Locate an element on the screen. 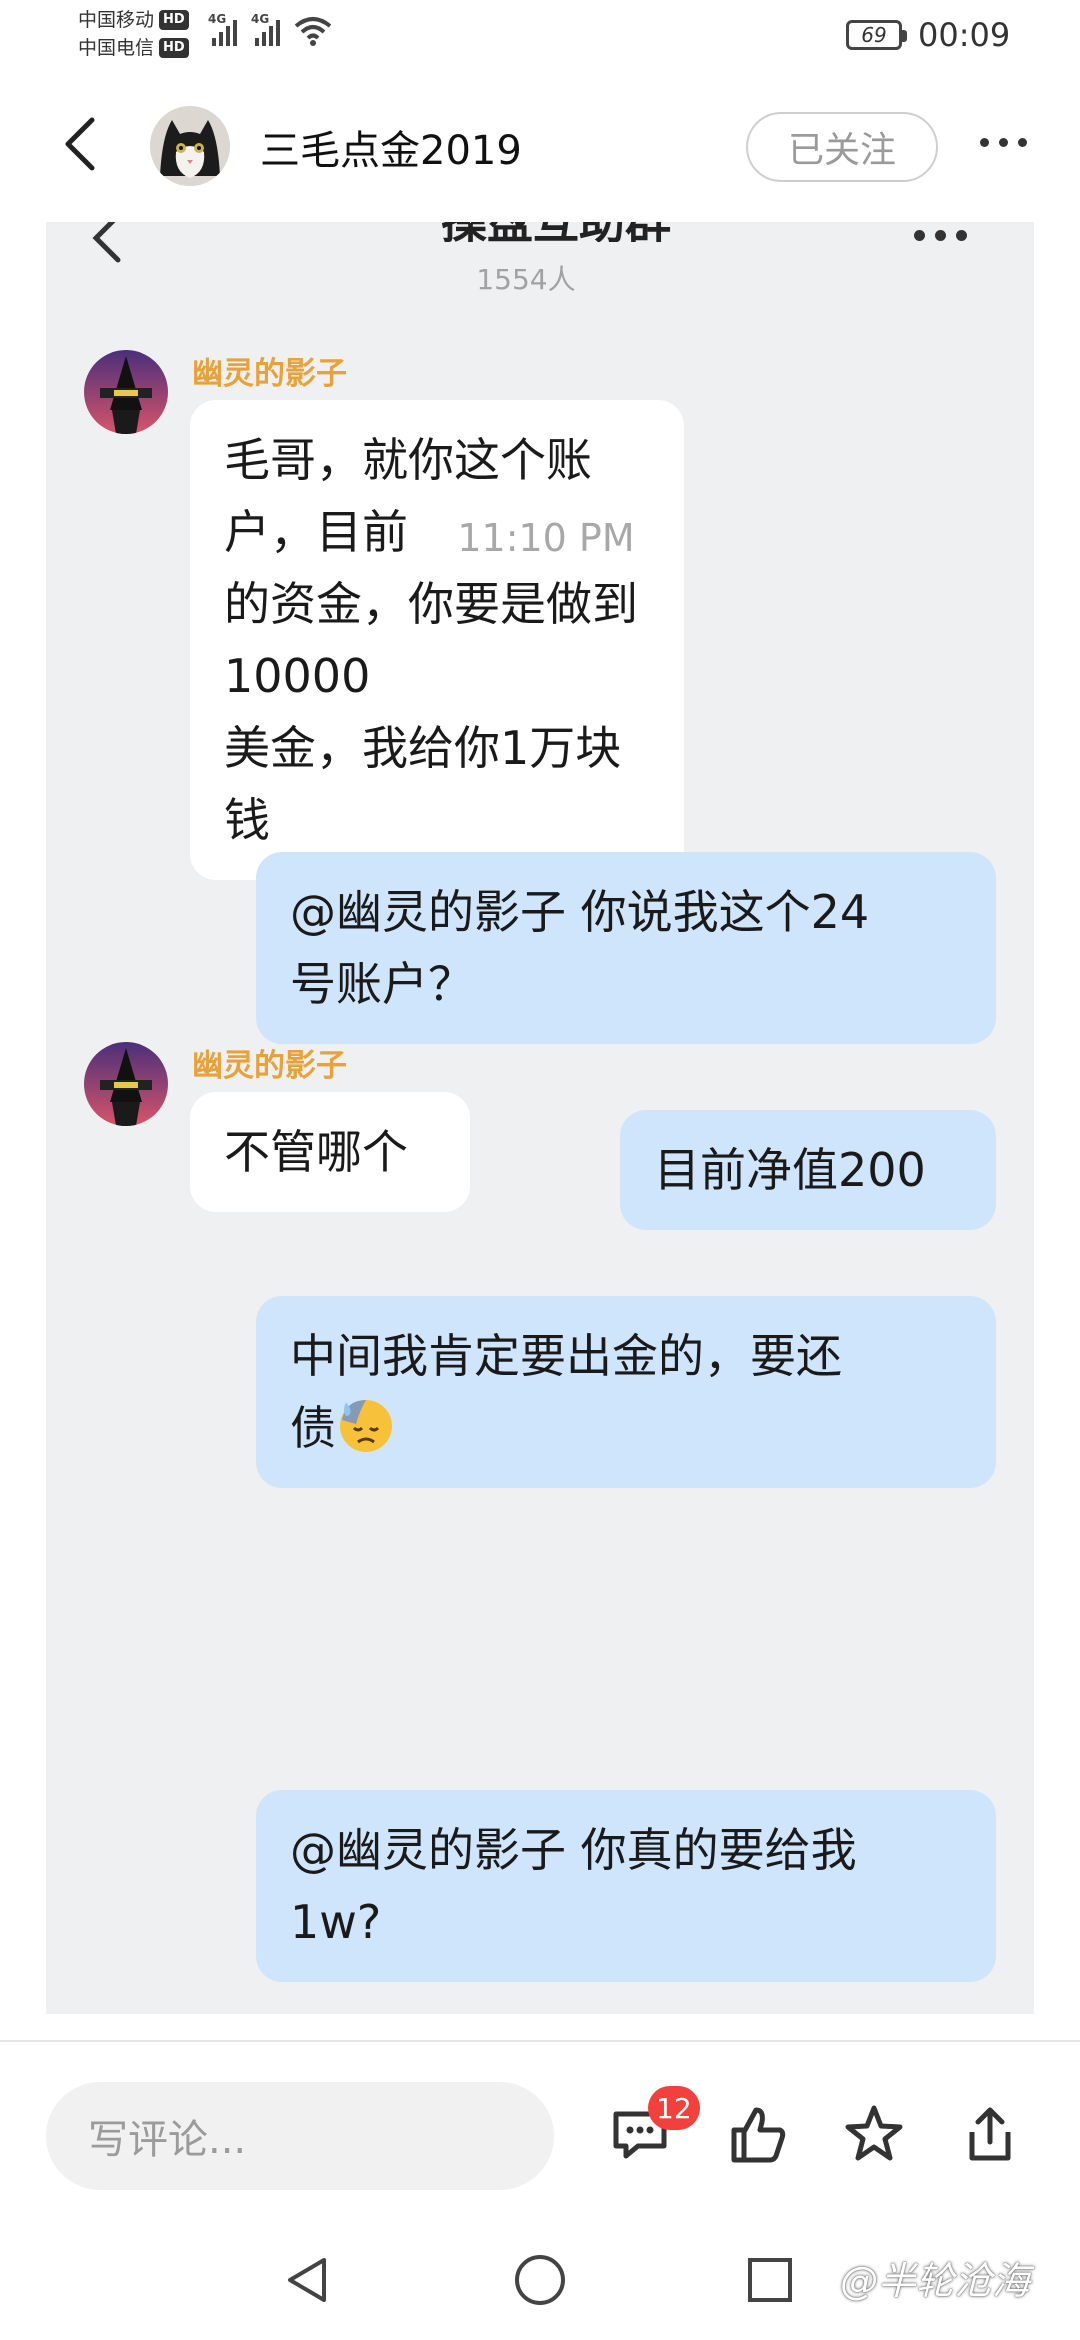 The height and width of the screenshot is (2340, 1080). share-icon is located at coordinates (990, 2134).